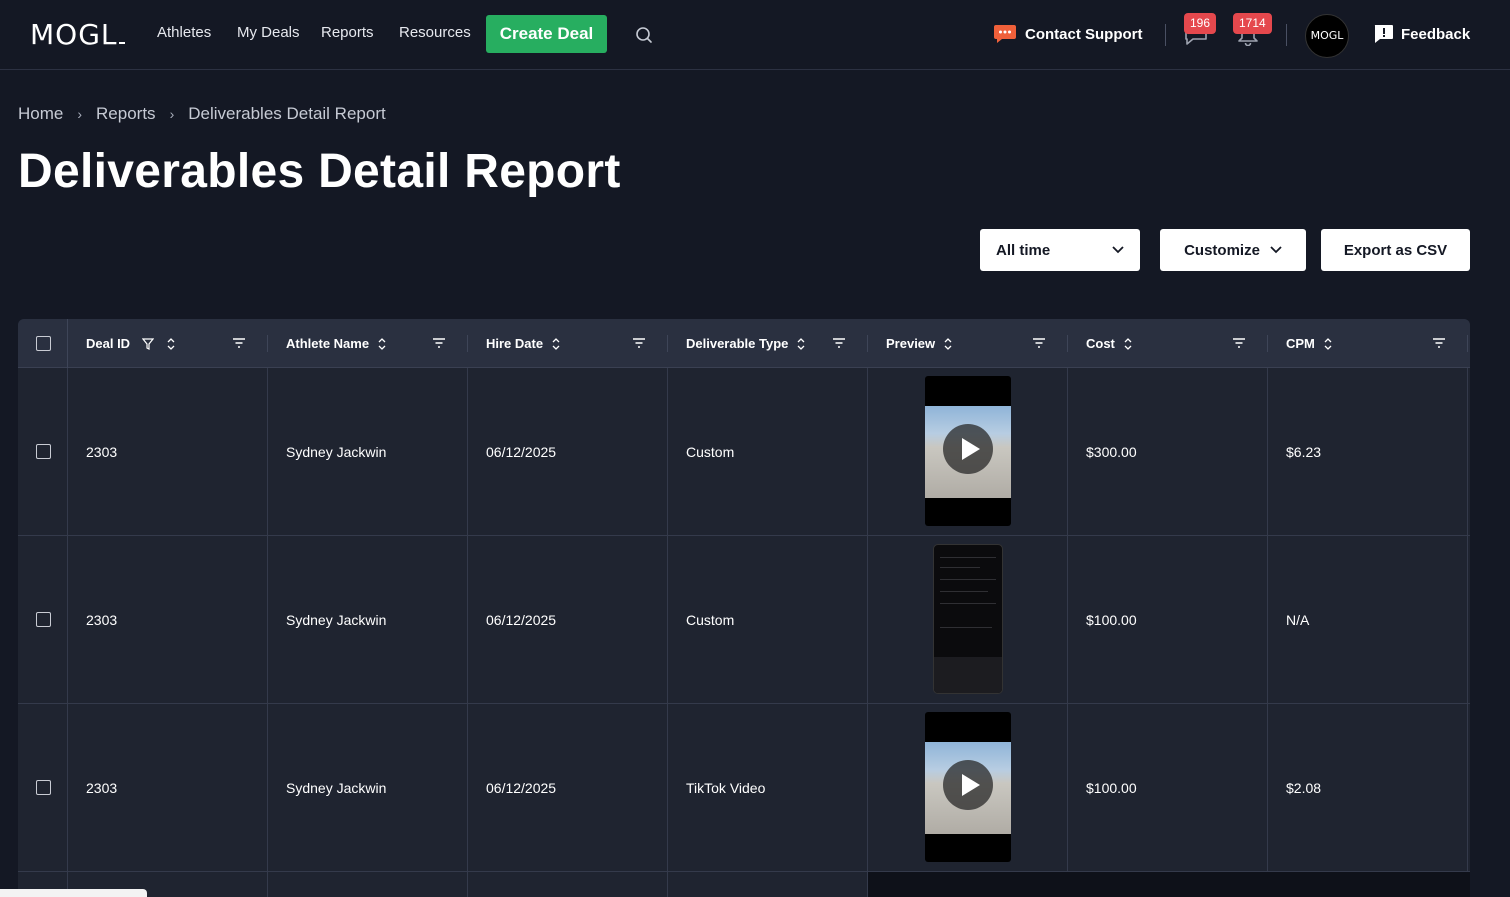 The height and width of the screenshot is (897, 1510). What do you see at coordinates (1200, 23) in the screenshot?
I see `messages-badge: 196` at bounding box center [1200, 23].